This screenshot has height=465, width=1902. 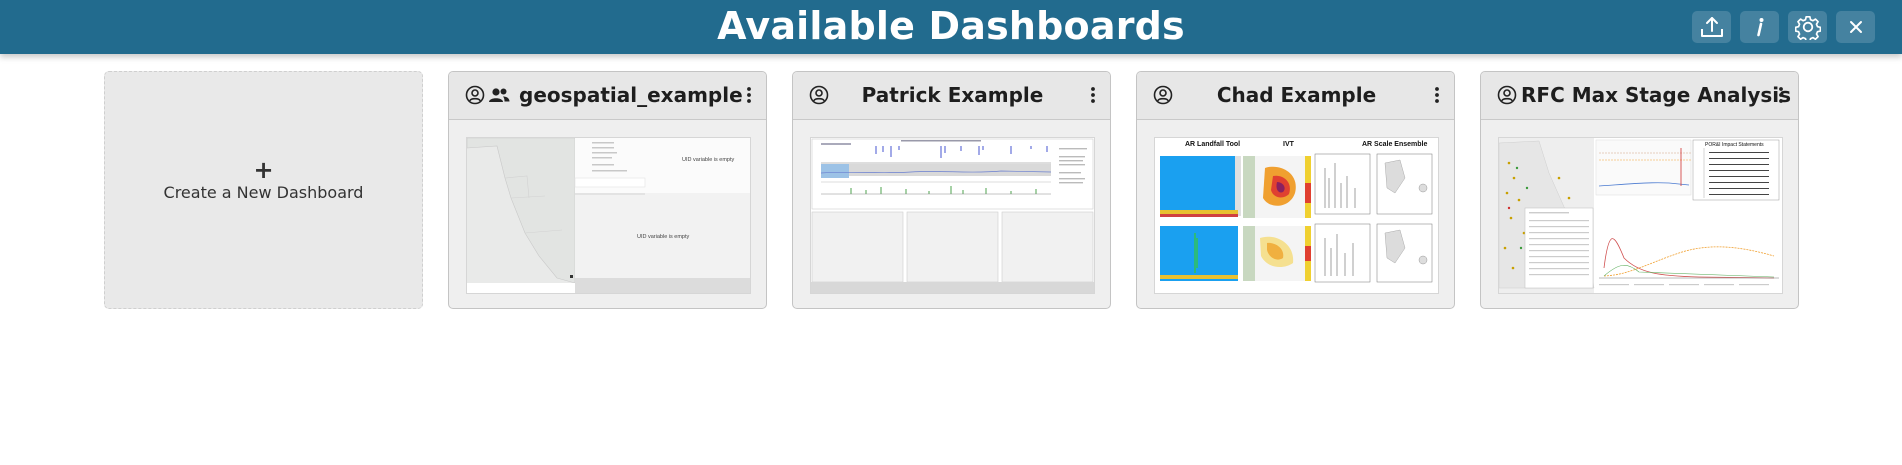 I want to click on close-icon, so click(x=1855, y=27).